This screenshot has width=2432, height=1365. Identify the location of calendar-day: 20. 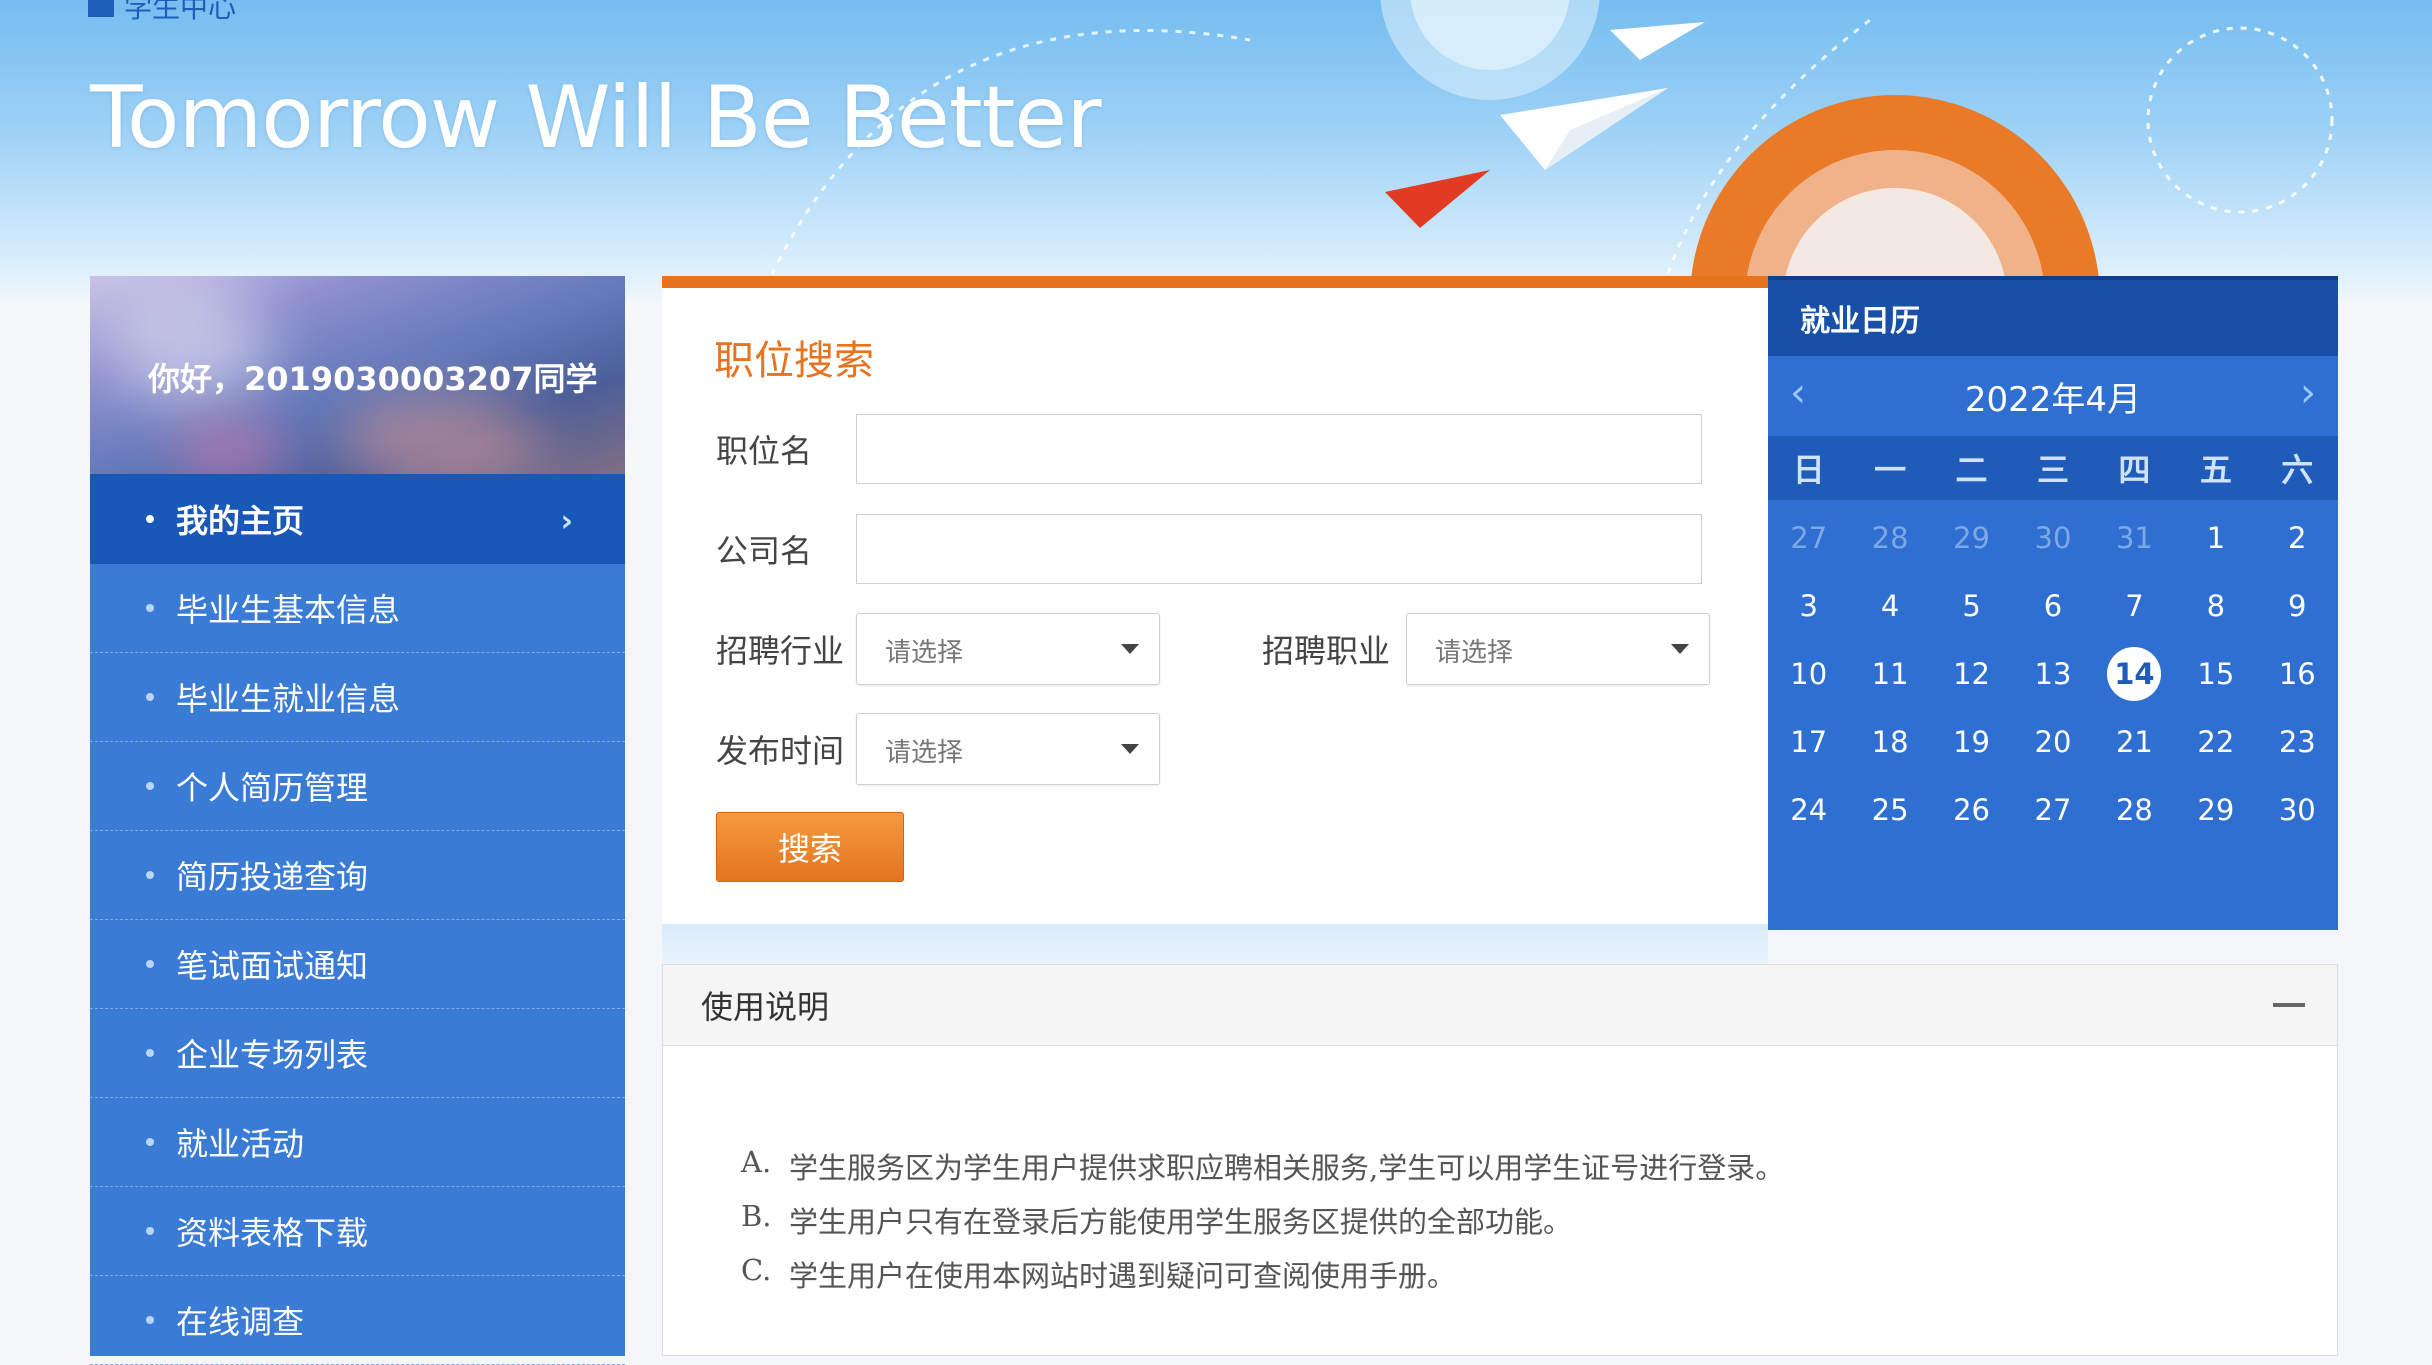
(2052, 742).